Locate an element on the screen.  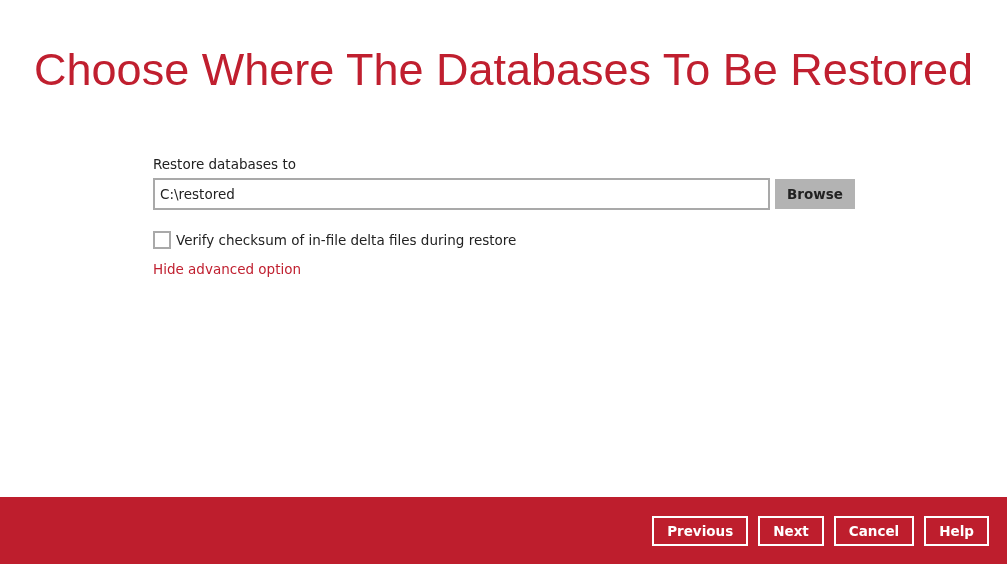
checkbox is located at coordinates (162, 240).